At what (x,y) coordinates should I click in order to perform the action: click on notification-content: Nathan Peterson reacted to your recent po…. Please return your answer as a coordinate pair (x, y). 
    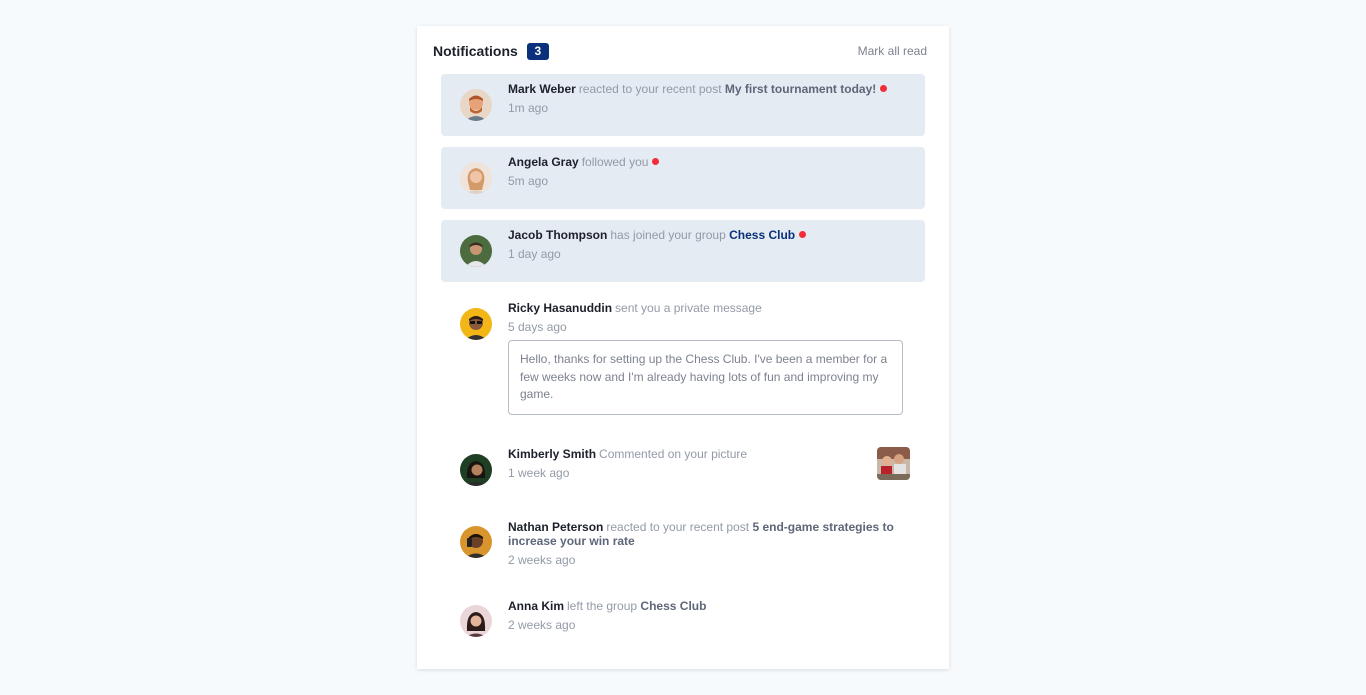
    Looking at the image, I should click on (707, 543).